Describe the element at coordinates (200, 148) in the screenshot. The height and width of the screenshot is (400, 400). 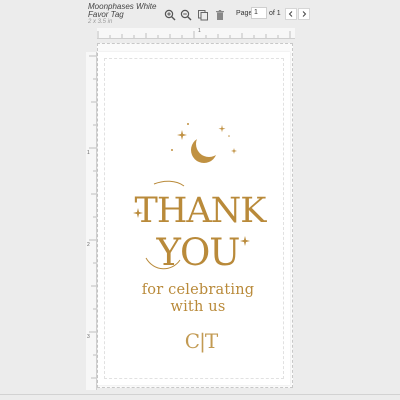
I see `crescent-moon-icon` at that location.